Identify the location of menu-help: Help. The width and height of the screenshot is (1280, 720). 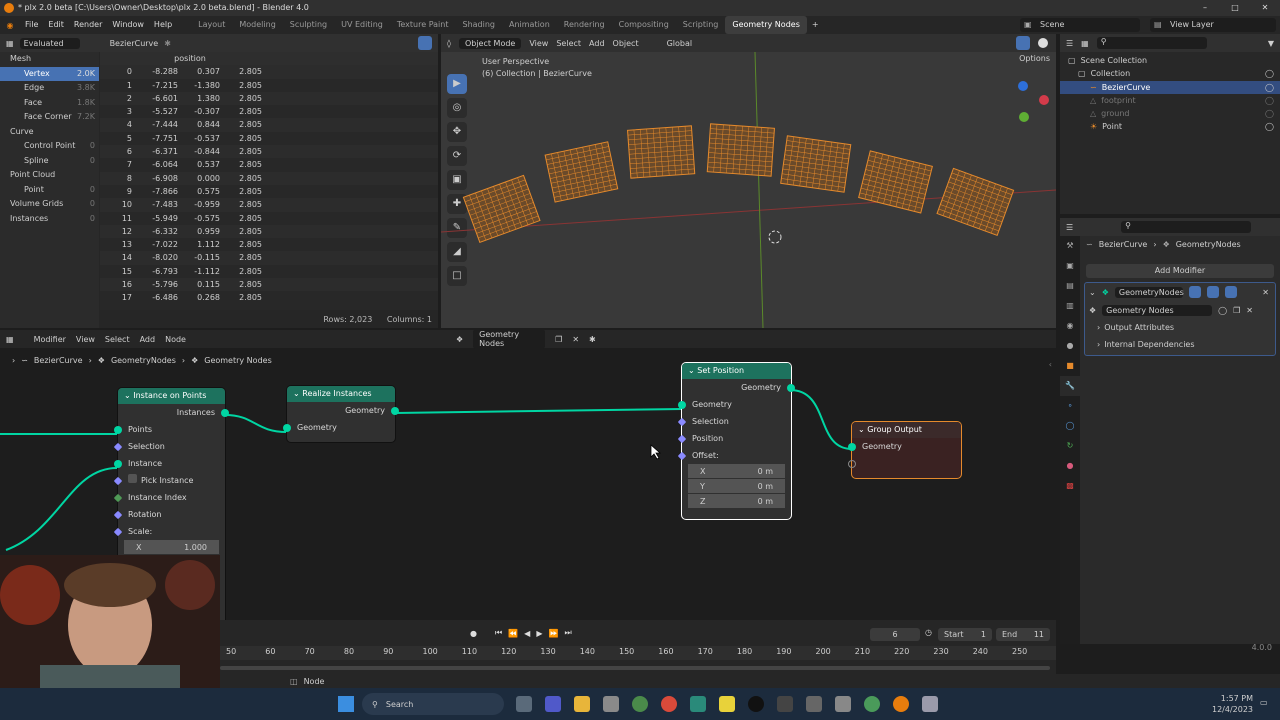
(163, 25).